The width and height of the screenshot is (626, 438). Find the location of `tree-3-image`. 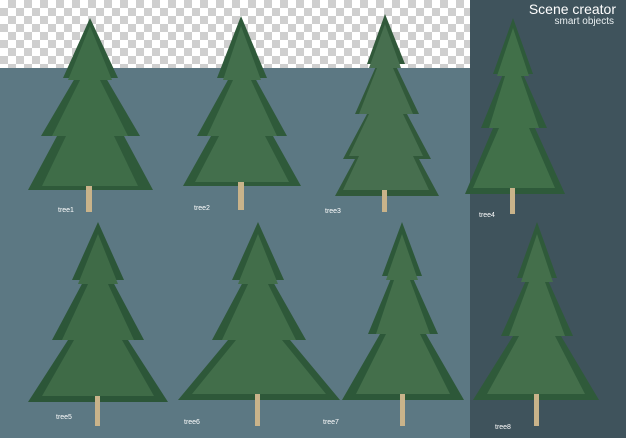

tree-3-image is located at coordinates (387, 114).